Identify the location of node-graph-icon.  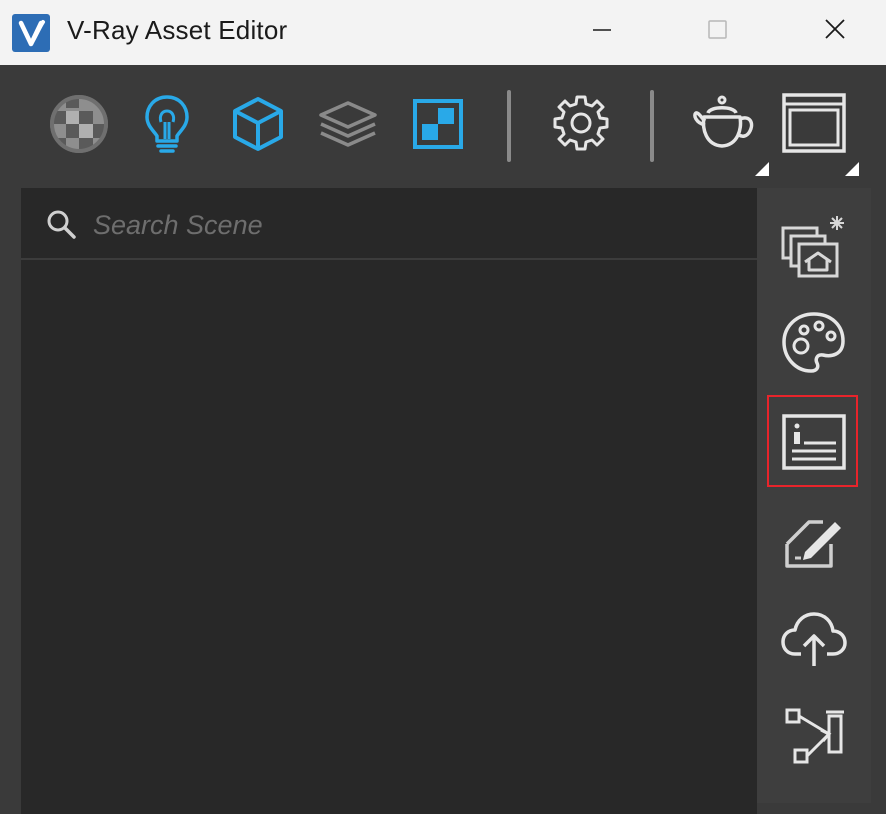
(814, 735).